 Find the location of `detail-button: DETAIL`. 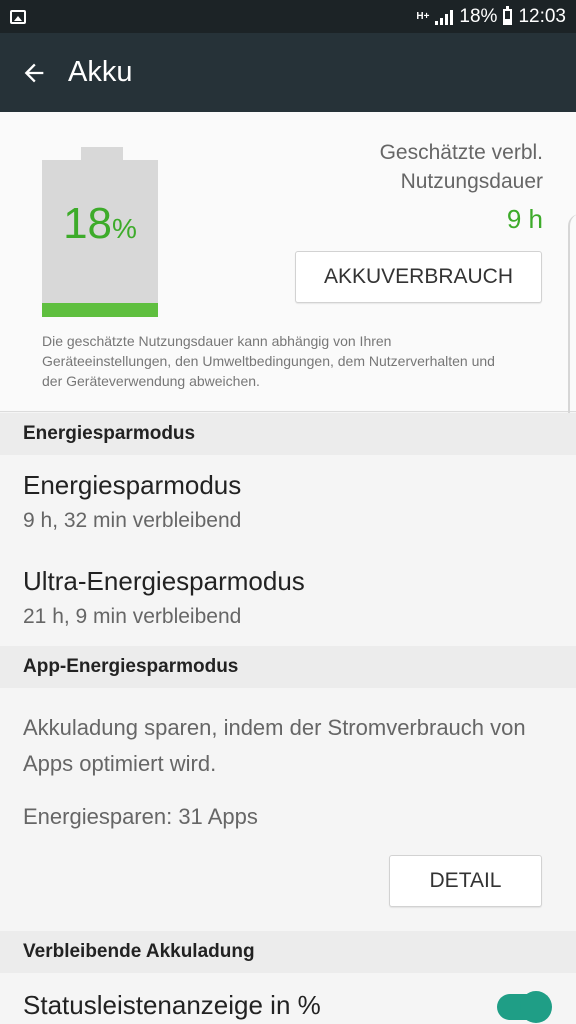

detail-button: DETAIL is located at coordinates (465, 881).